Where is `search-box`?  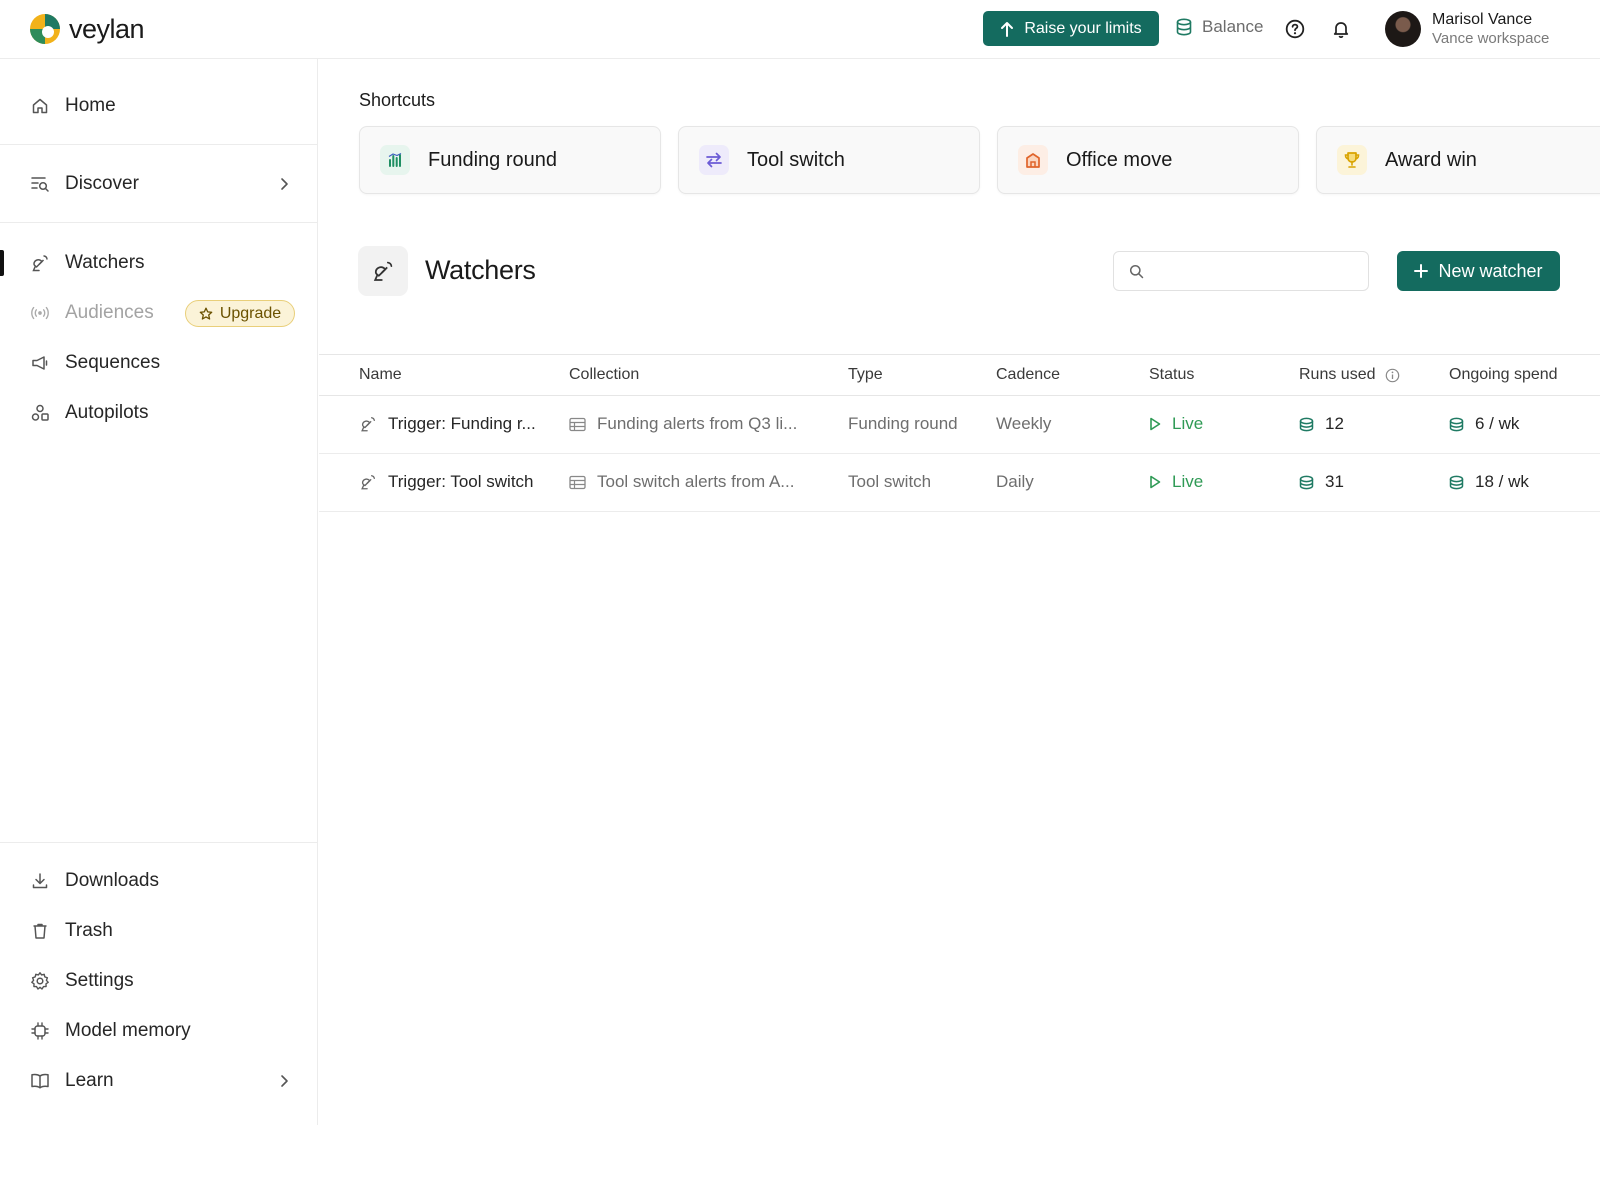
search-box is located at coordinates (1241, 271).